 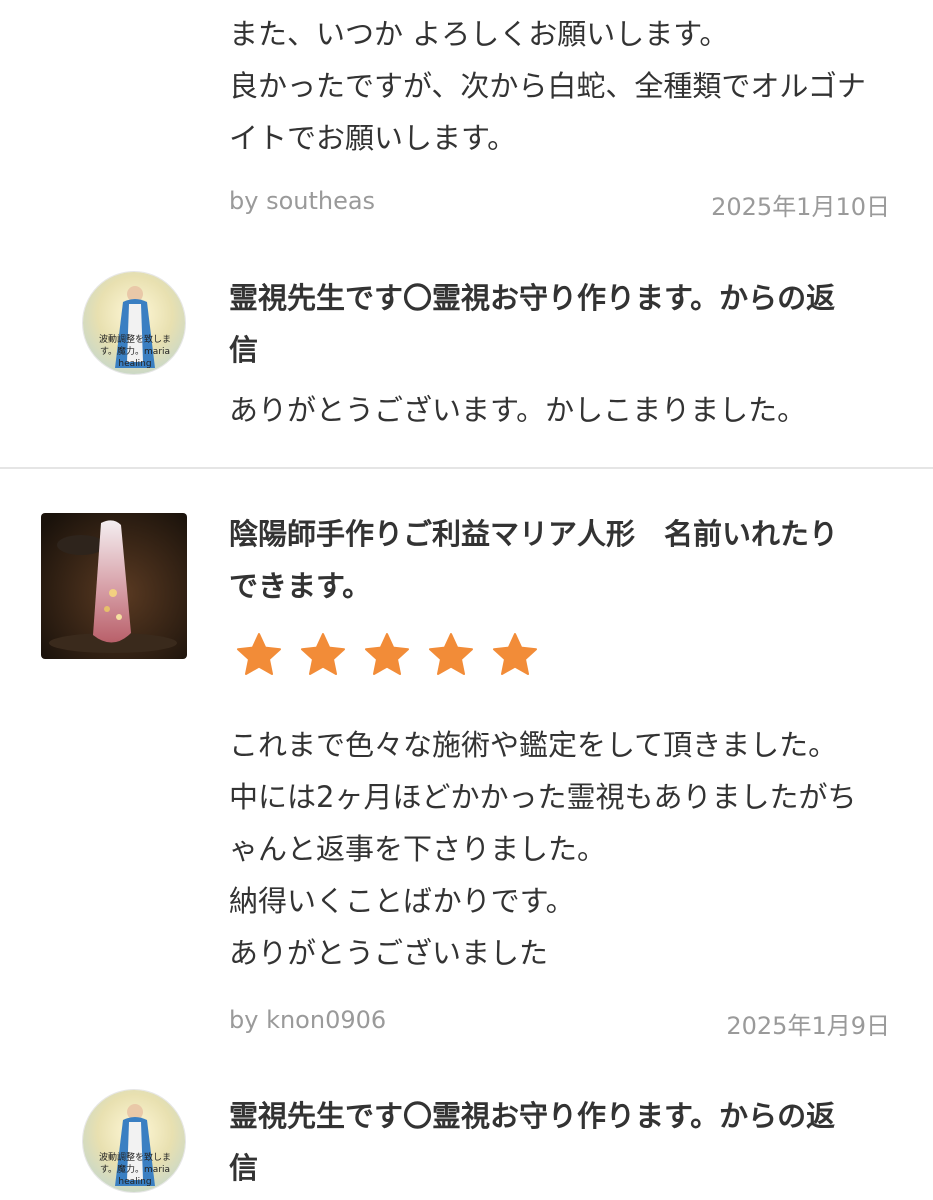 I want to click on rating-stars, so click(x=387, y=655).